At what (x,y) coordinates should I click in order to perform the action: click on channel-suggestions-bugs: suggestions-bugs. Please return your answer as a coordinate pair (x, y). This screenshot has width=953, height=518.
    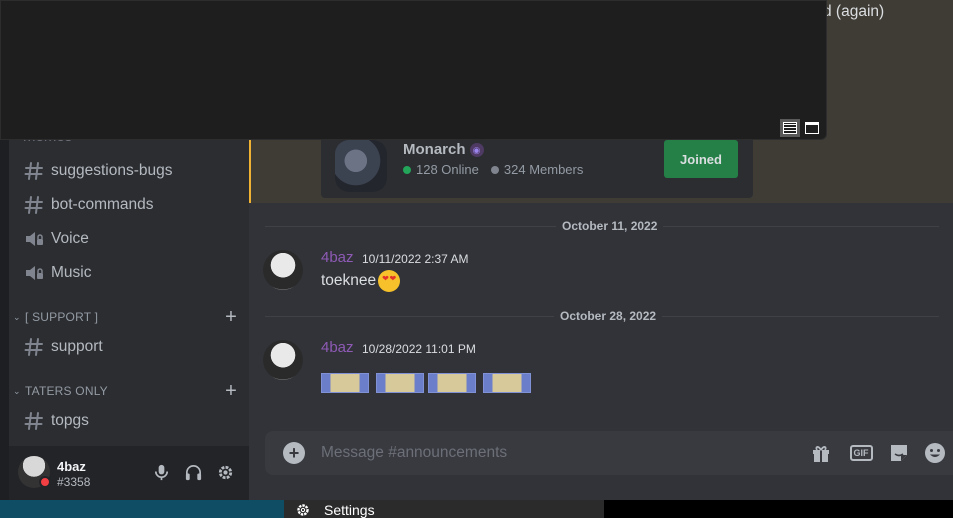
    Looking at the image, I should click on (98, 171).